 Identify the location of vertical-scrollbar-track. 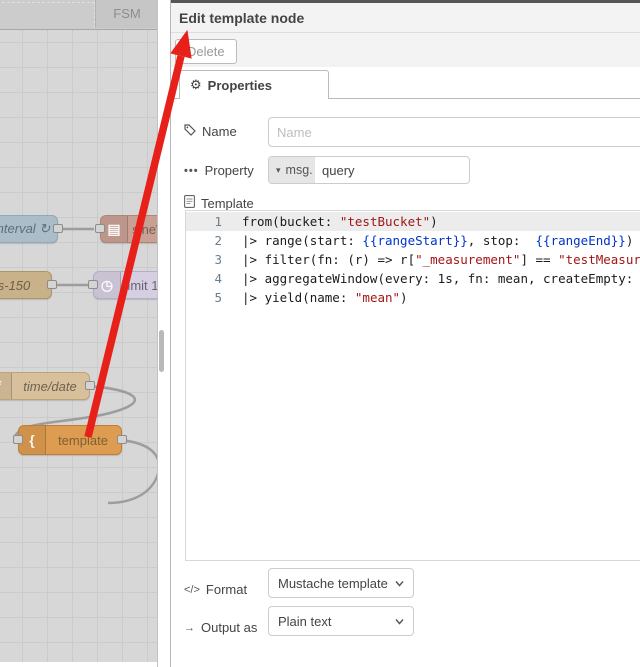
(164, 333).